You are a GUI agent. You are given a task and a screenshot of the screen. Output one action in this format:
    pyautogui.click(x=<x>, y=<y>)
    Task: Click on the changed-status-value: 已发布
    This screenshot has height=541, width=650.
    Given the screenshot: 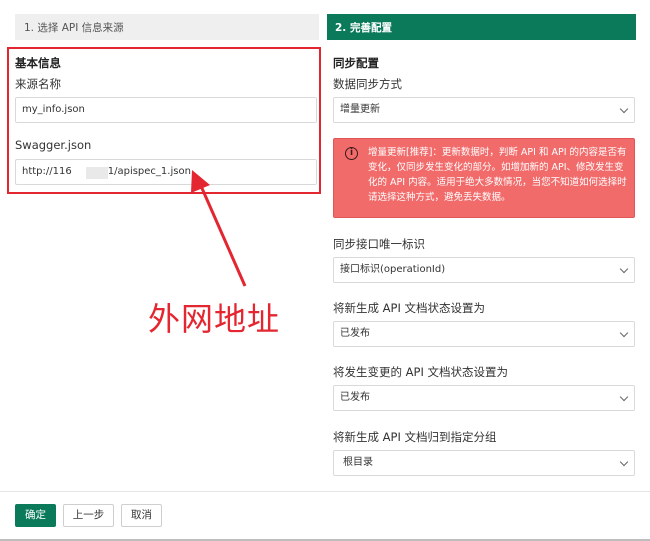 What is the action you would take?
    pyautogui.click(x=355, y=397)
    